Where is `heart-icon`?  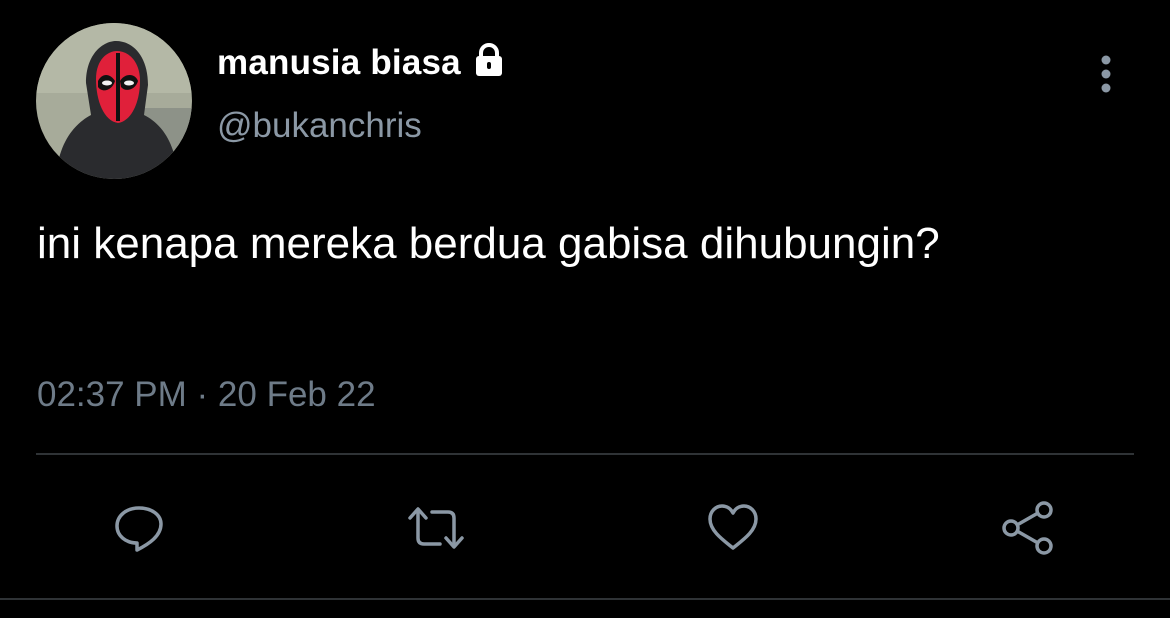
heart-icon is located at coordinates (733, 527).